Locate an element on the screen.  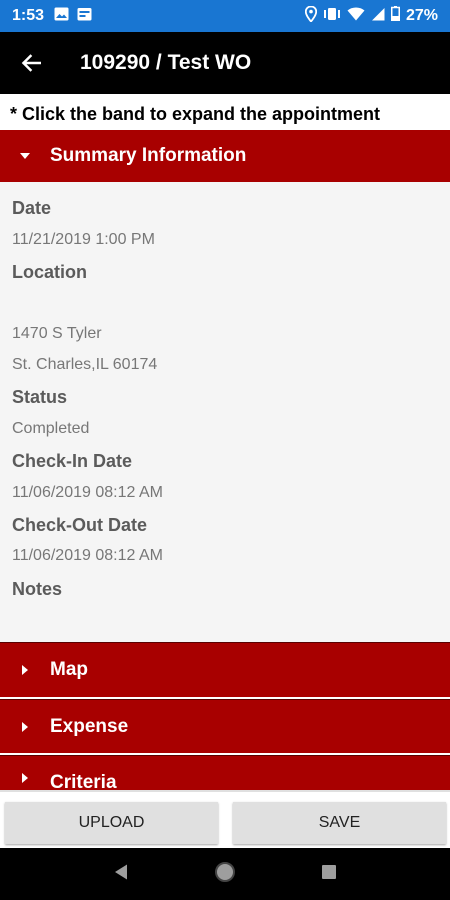
check-in-label: Check-In Date is located at coordinates (72, 461).